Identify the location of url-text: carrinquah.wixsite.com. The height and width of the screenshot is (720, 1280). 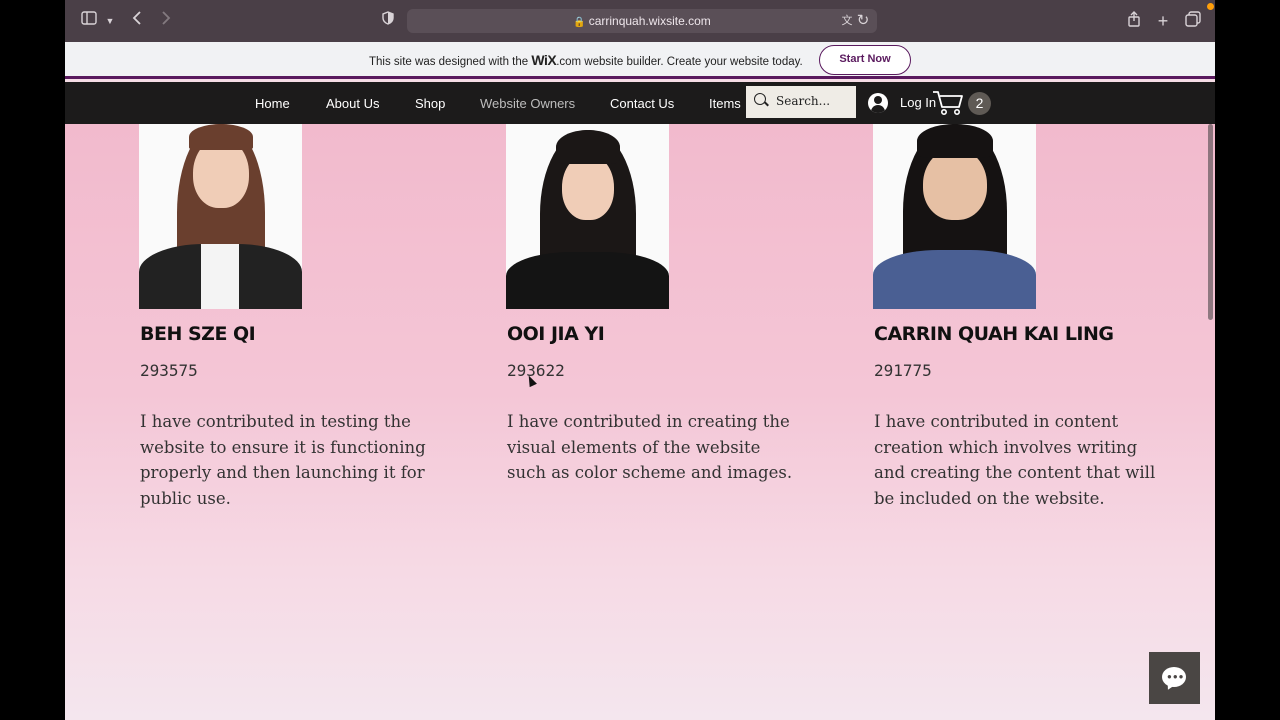
(649, 21).